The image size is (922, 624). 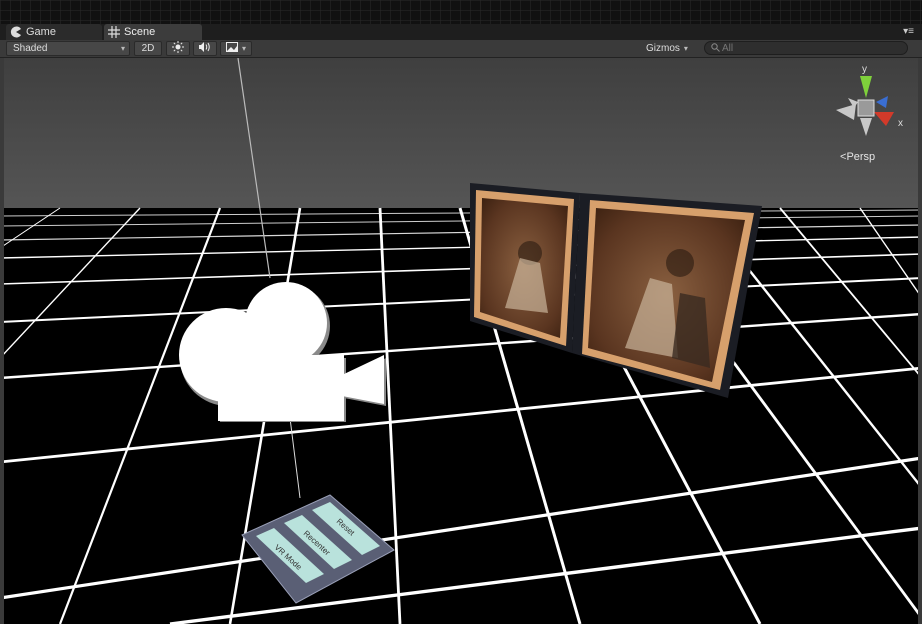 I want to click on search-input, so click(x=812, y=48).